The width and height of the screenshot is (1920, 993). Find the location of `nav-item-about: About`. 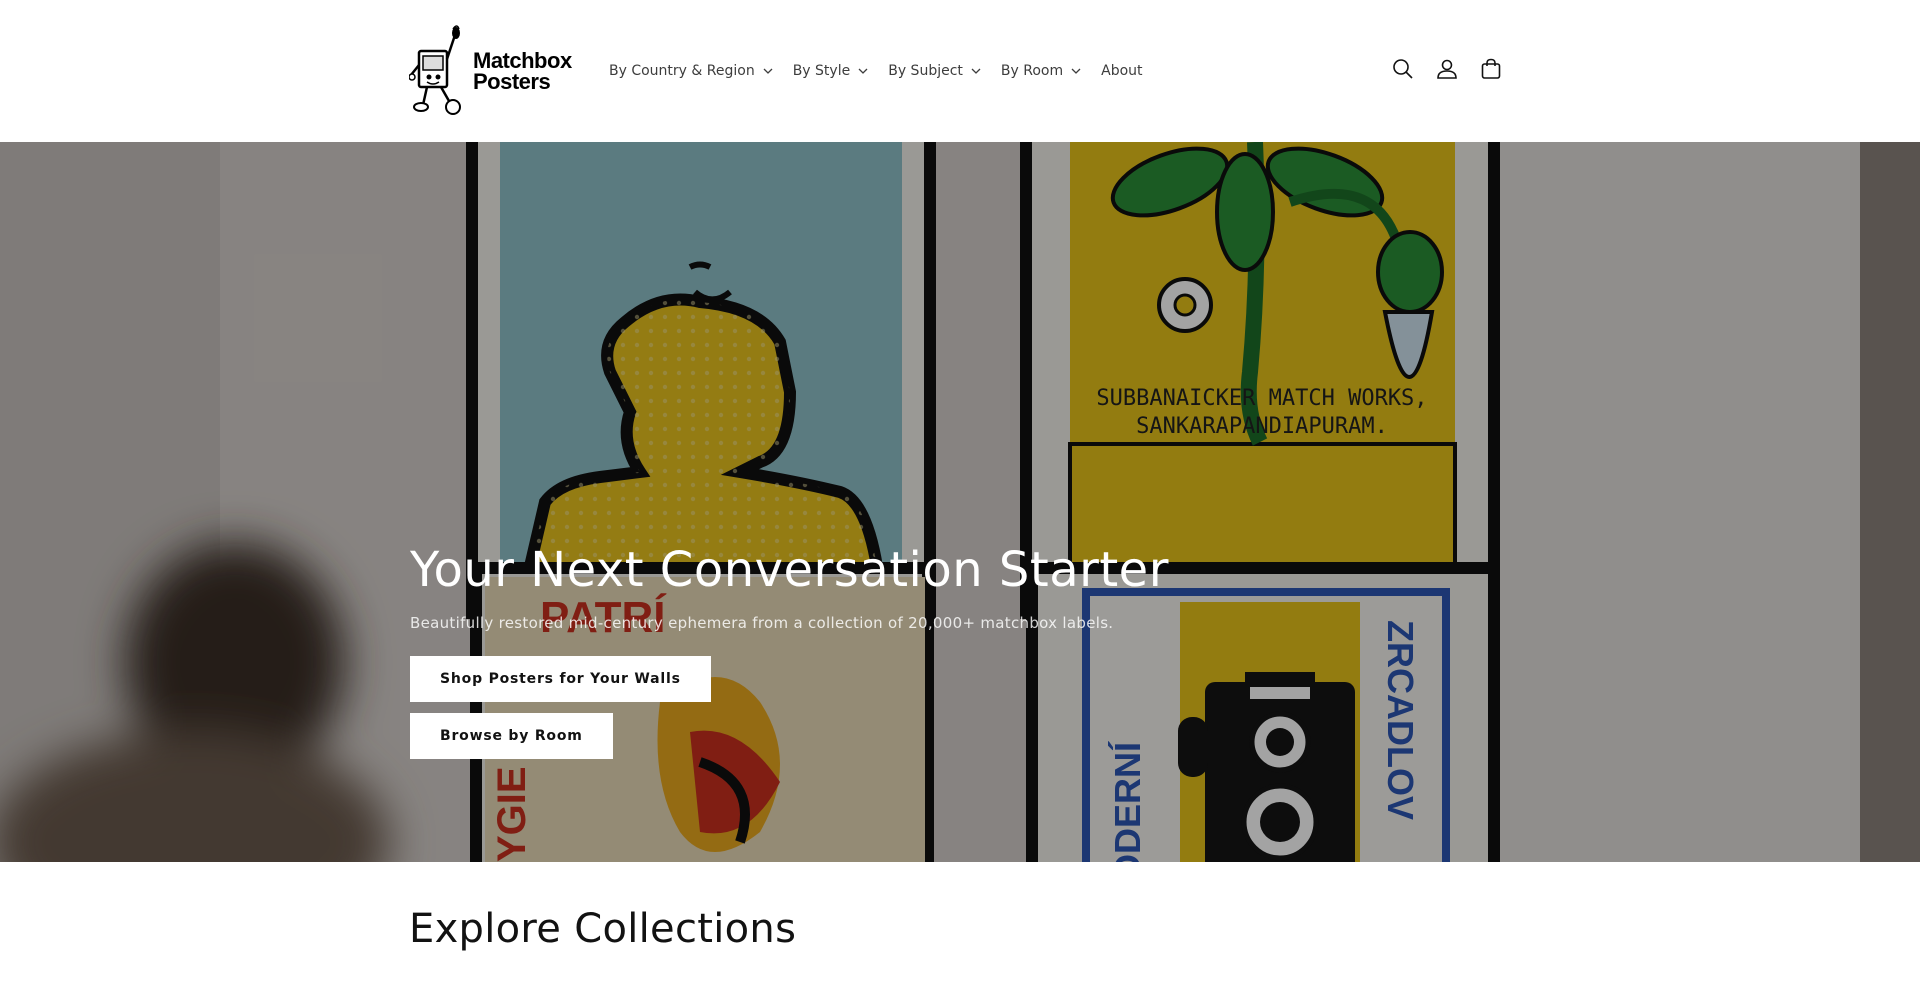

nav-item-about: About is located at coordinates (1121, 71).